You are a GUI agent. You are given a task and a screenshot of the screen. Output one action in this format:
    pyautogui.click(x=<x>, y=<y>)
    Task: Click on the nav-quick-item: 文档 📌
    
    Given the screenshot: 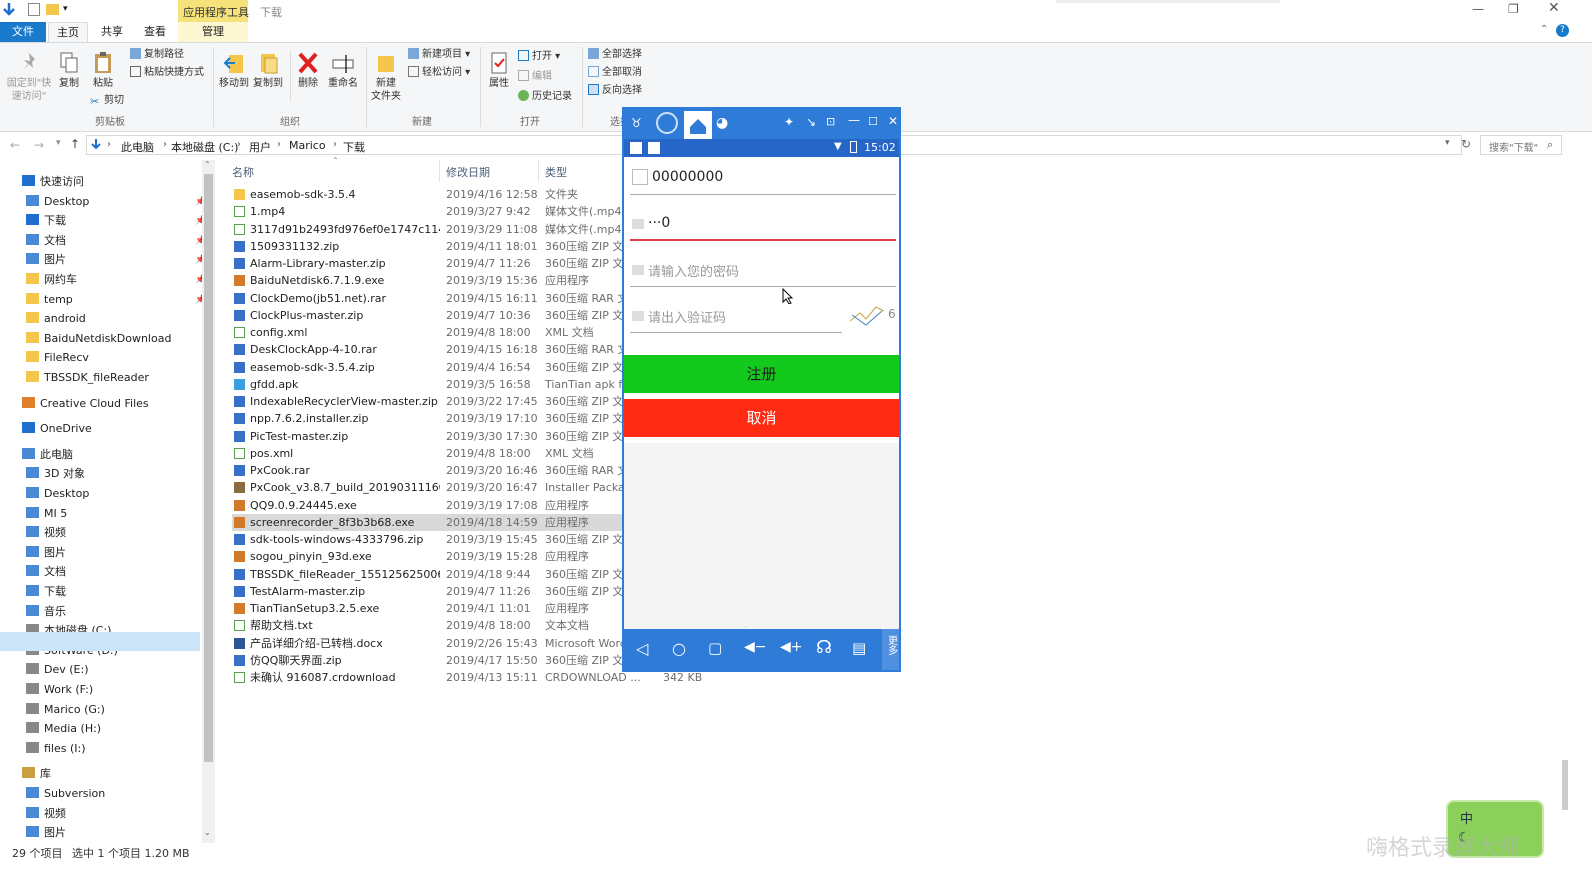 What is the action you would take?
    pyautogui.click(x=116, y=241)
    